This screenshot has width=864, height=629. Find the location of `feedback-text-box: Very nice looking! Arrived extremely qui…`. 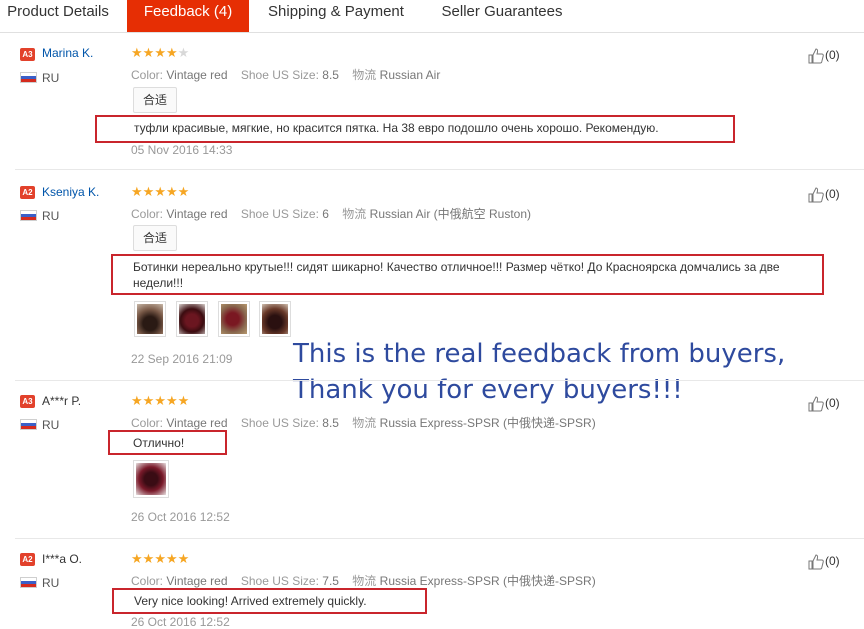

feedback-text-box: Very nice looking! Arrived extremely qui… is located at coordinates (269, 601).